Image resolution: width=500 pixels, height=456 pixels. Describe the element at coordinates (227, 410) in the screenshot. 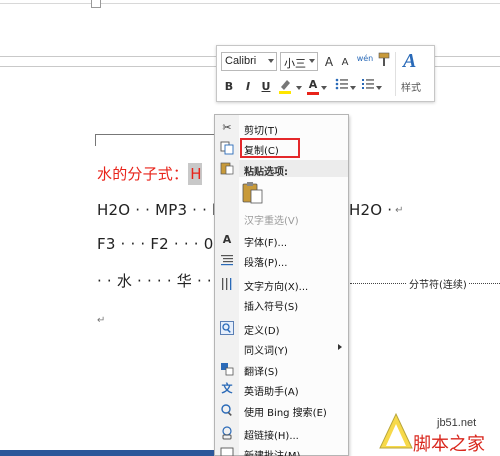

I see `search-icon` at that location.